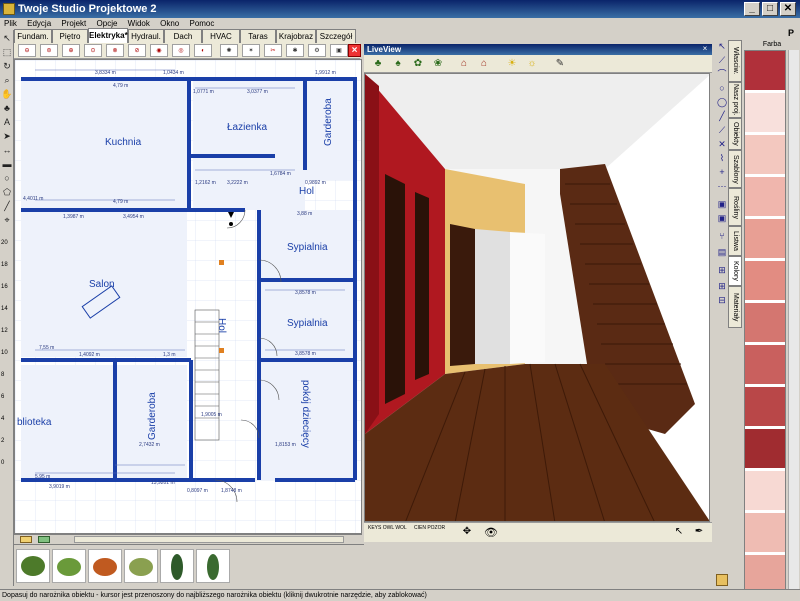  I want to click on vtab-kolory: Kolory, so click(735, 271).